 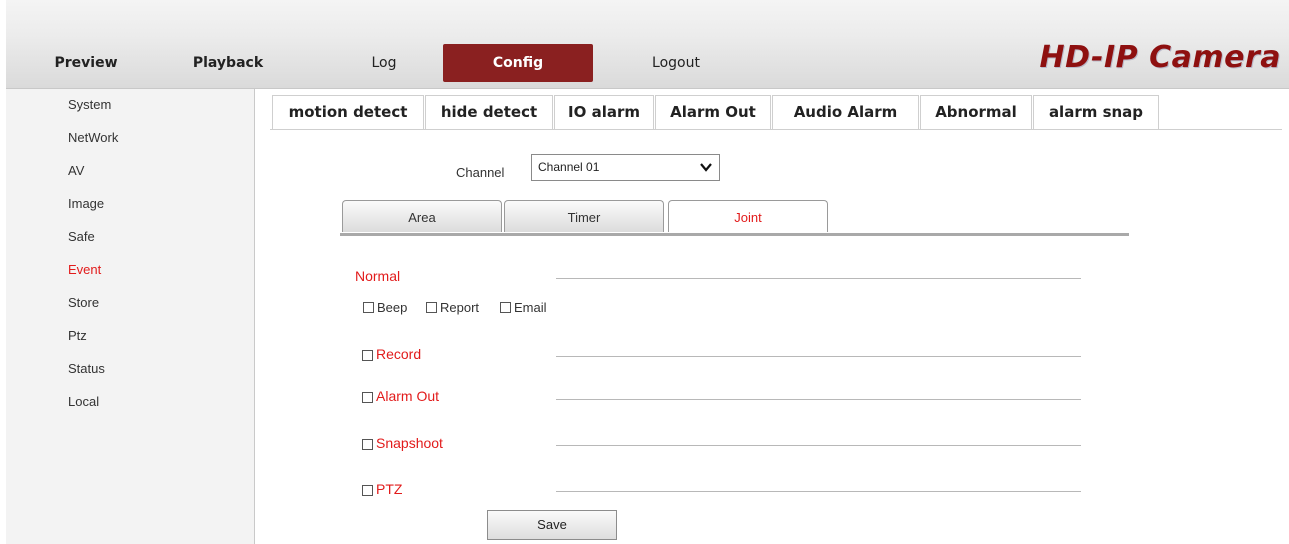 I want to click on nav-preview: Preview, so click(x=86, y=63).